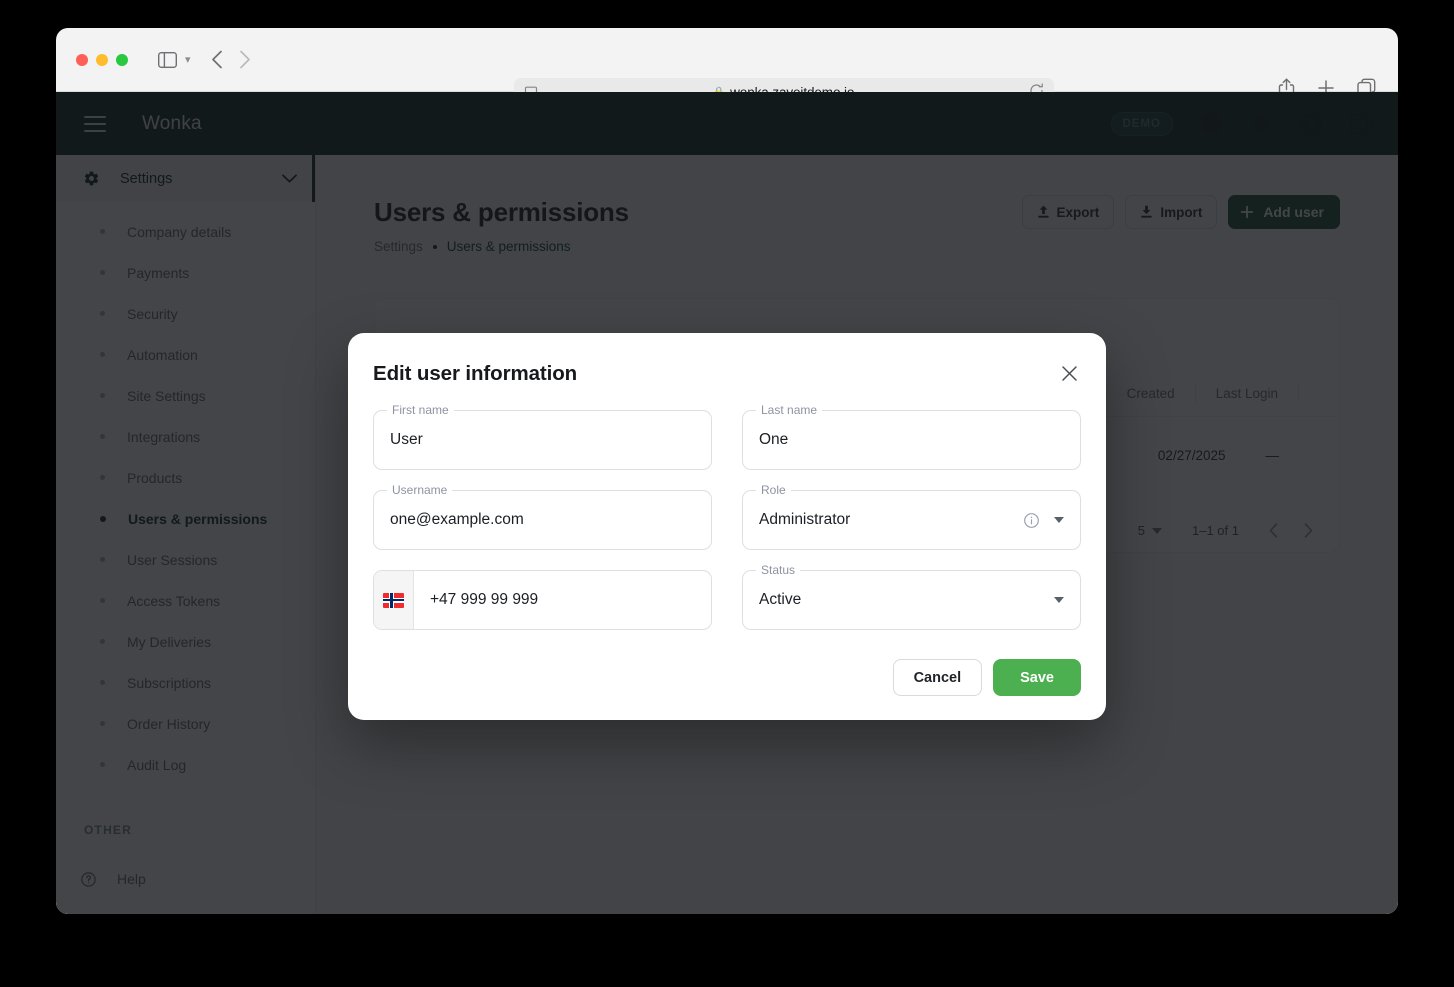 This screenshot has height=987, width=1454. I want to click on save-button: Save, so click(1037, 677).